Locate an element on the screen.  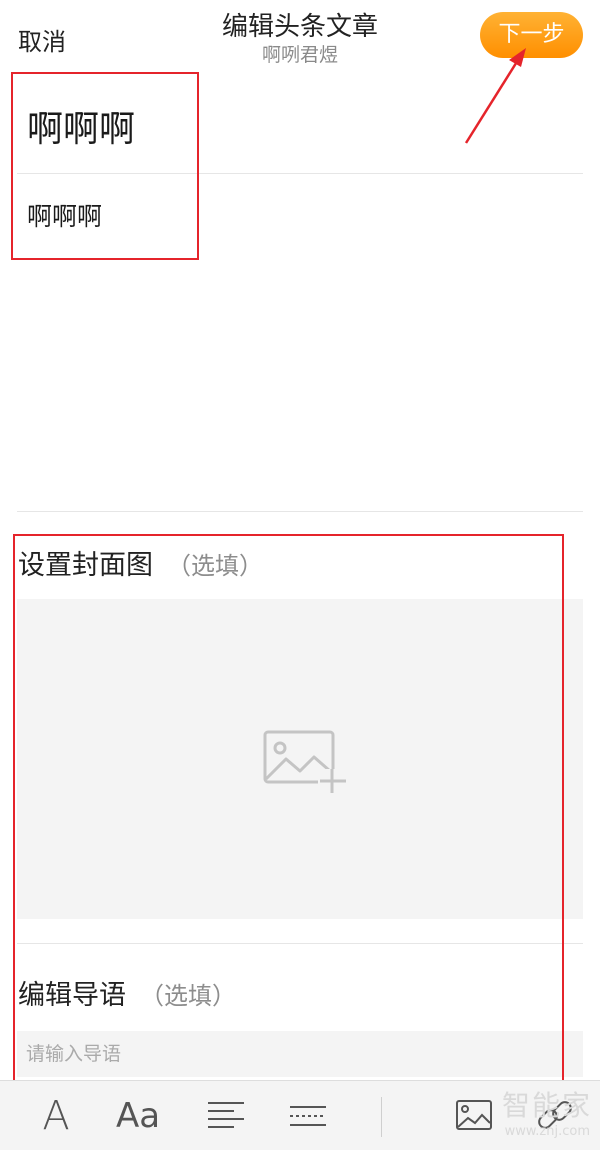
summary-label-text: 编辑导语 is located at coordinates (72, 995).